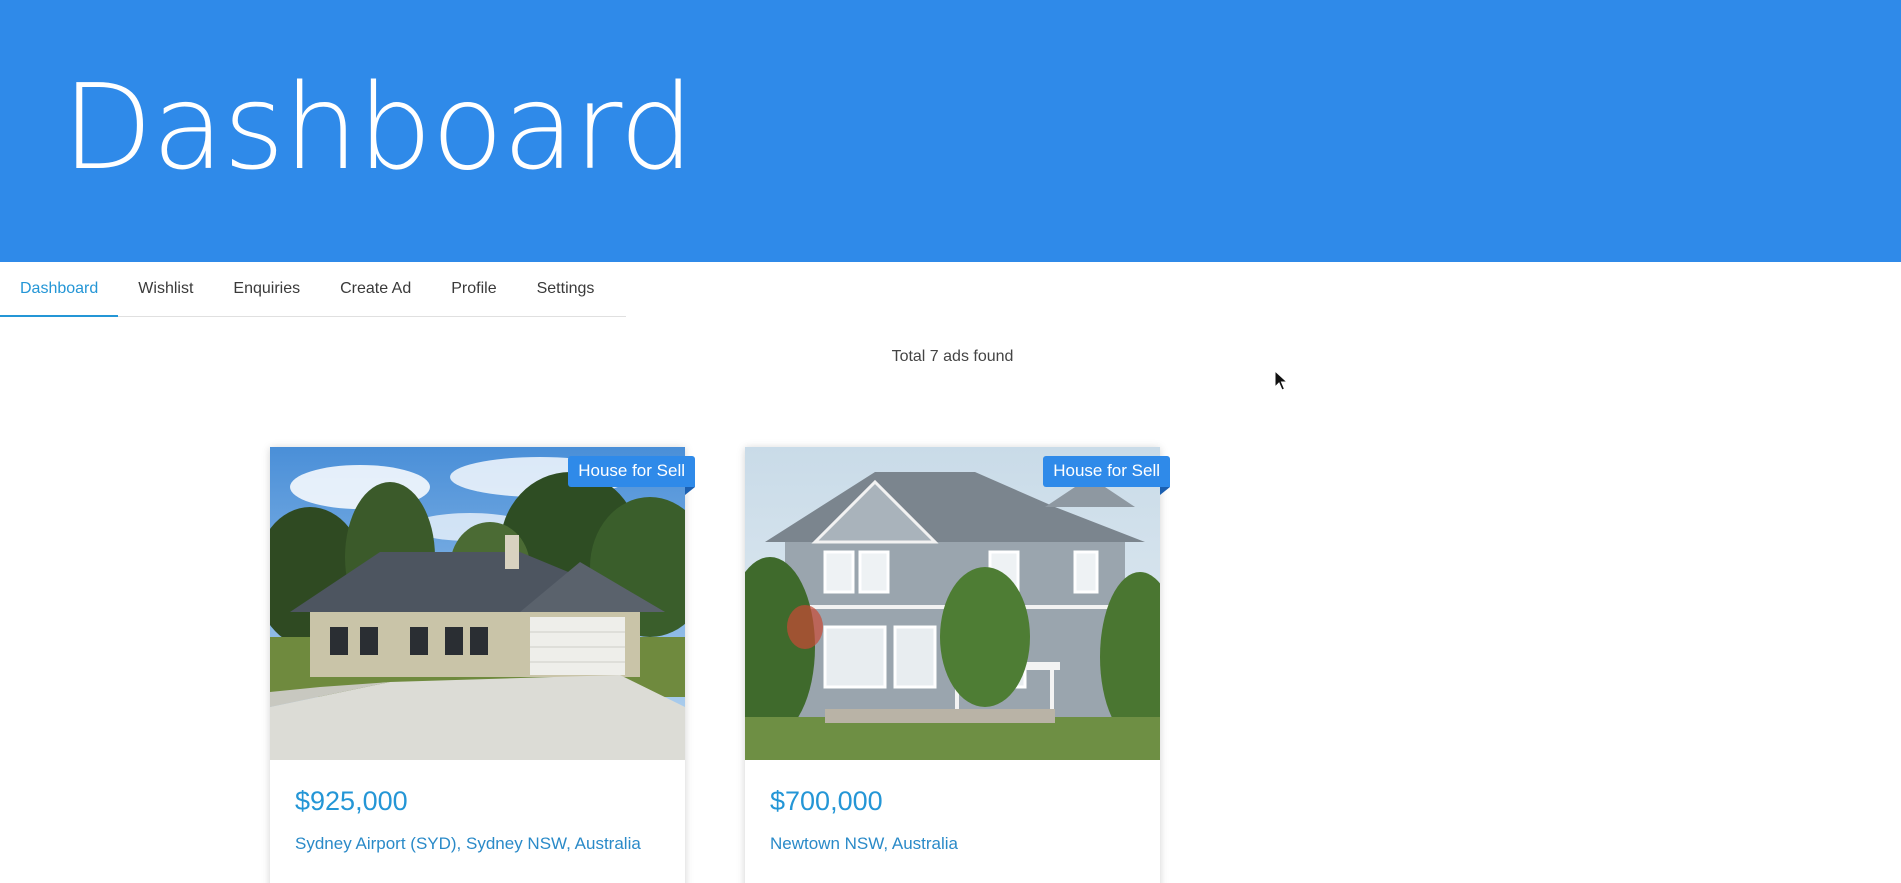 Image resolution: width=1901 pixels, height=883 pixels. I want to click on listing-price: $700,000, so click(826, 801).